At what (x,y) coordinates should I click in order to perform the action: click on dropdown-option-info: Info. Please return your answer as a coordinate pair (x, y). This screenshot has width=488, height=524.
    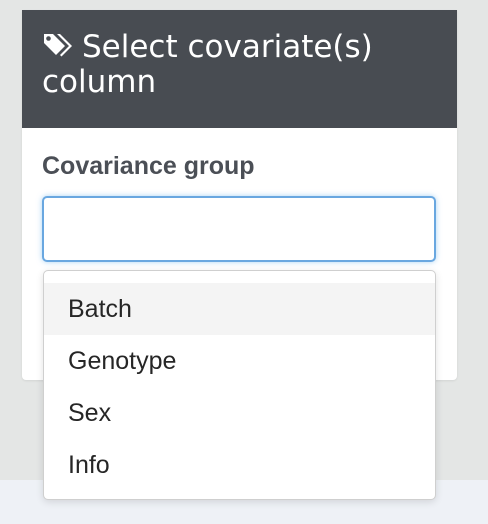
    Looking at the image, I should click on (239, 465).